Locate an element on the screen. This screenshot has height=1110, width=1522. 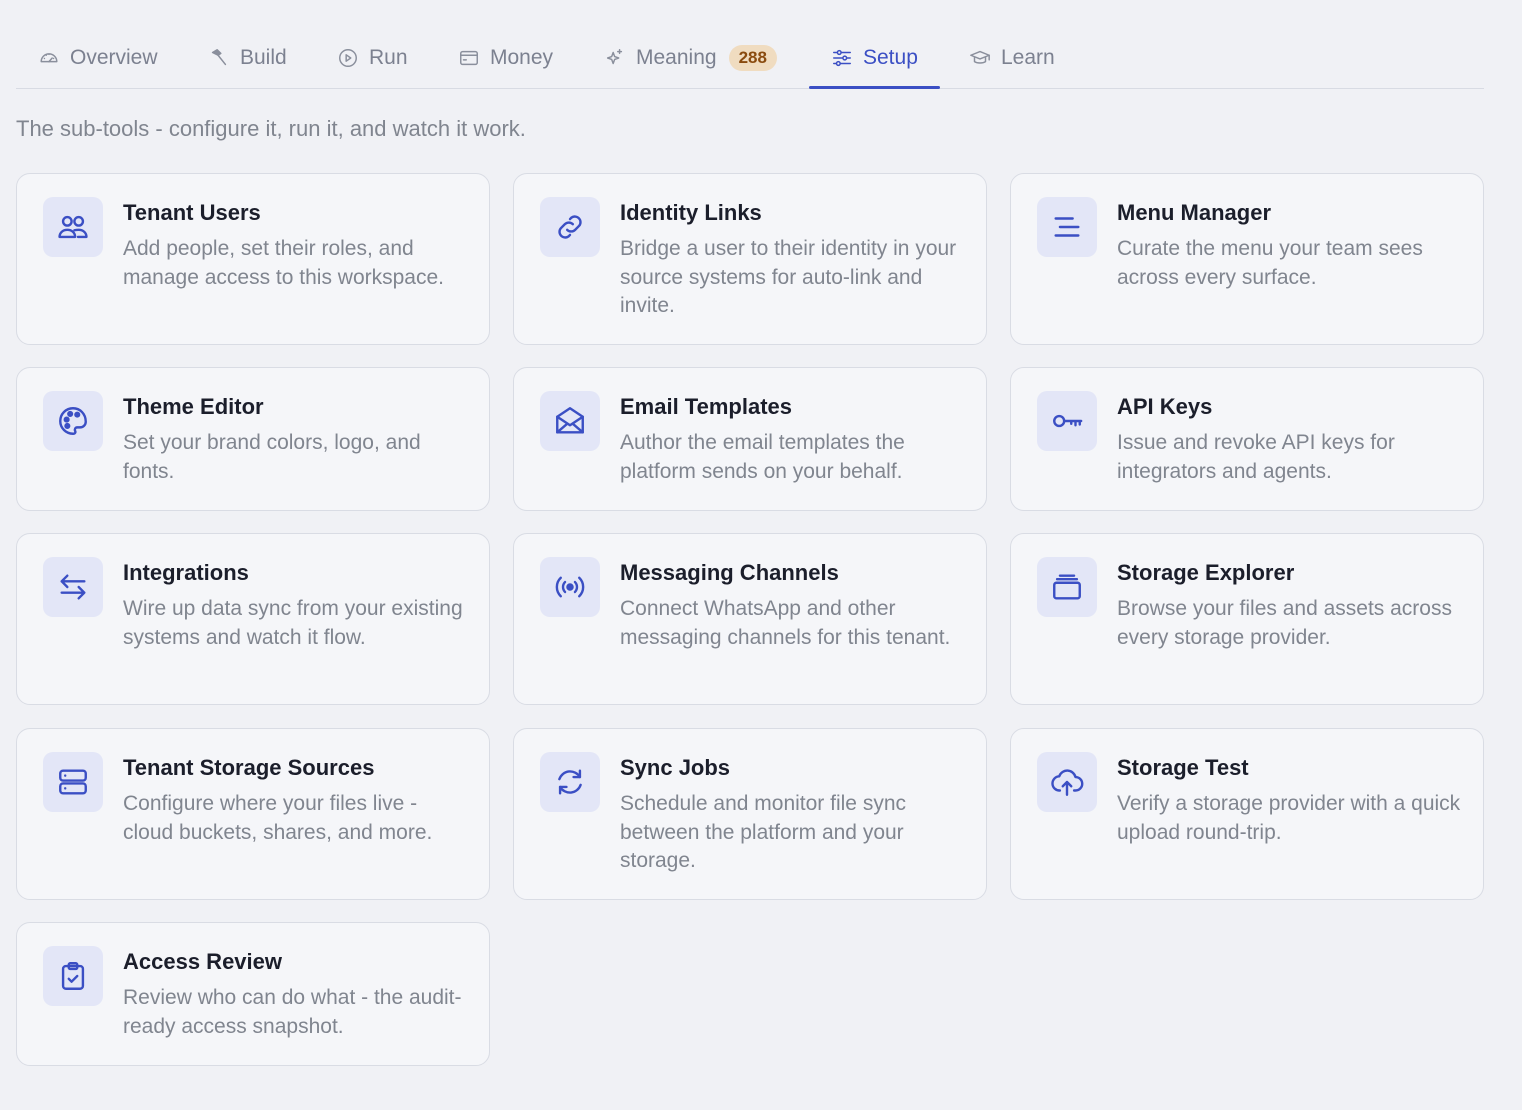
menu-lines-icon is located at coordinates (1067, 227).